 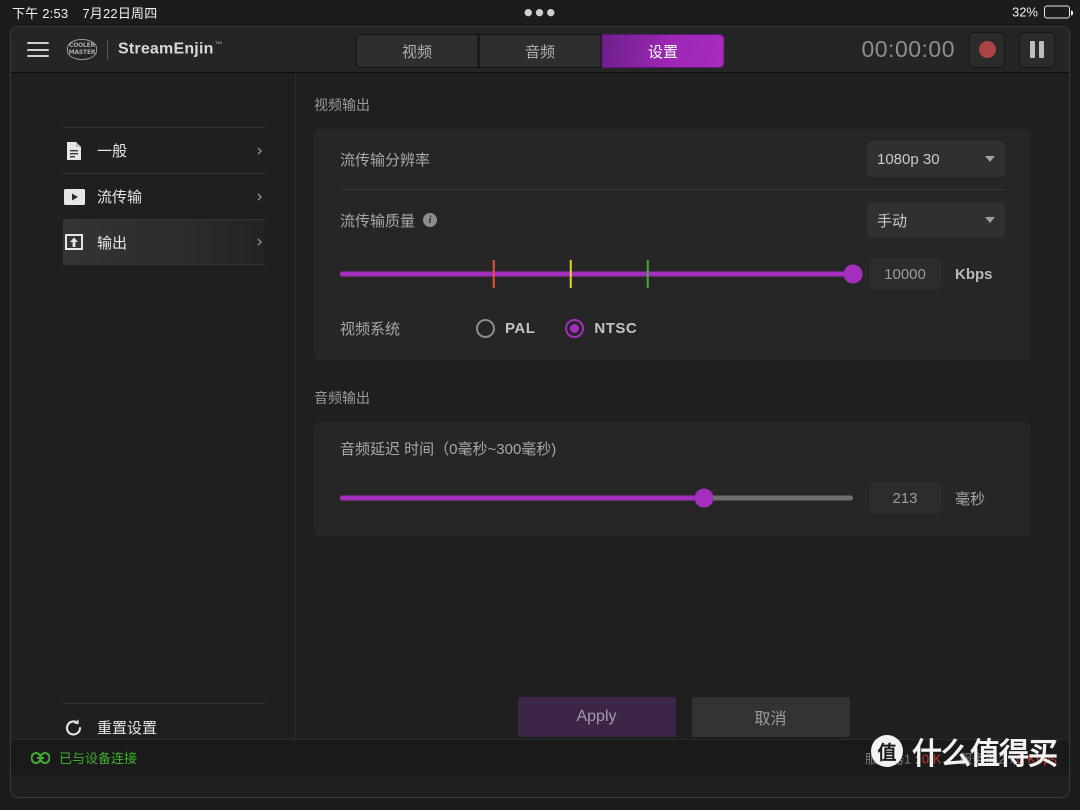 I want to click on os-battery-area: 32%, so click(x=1042, y=12).